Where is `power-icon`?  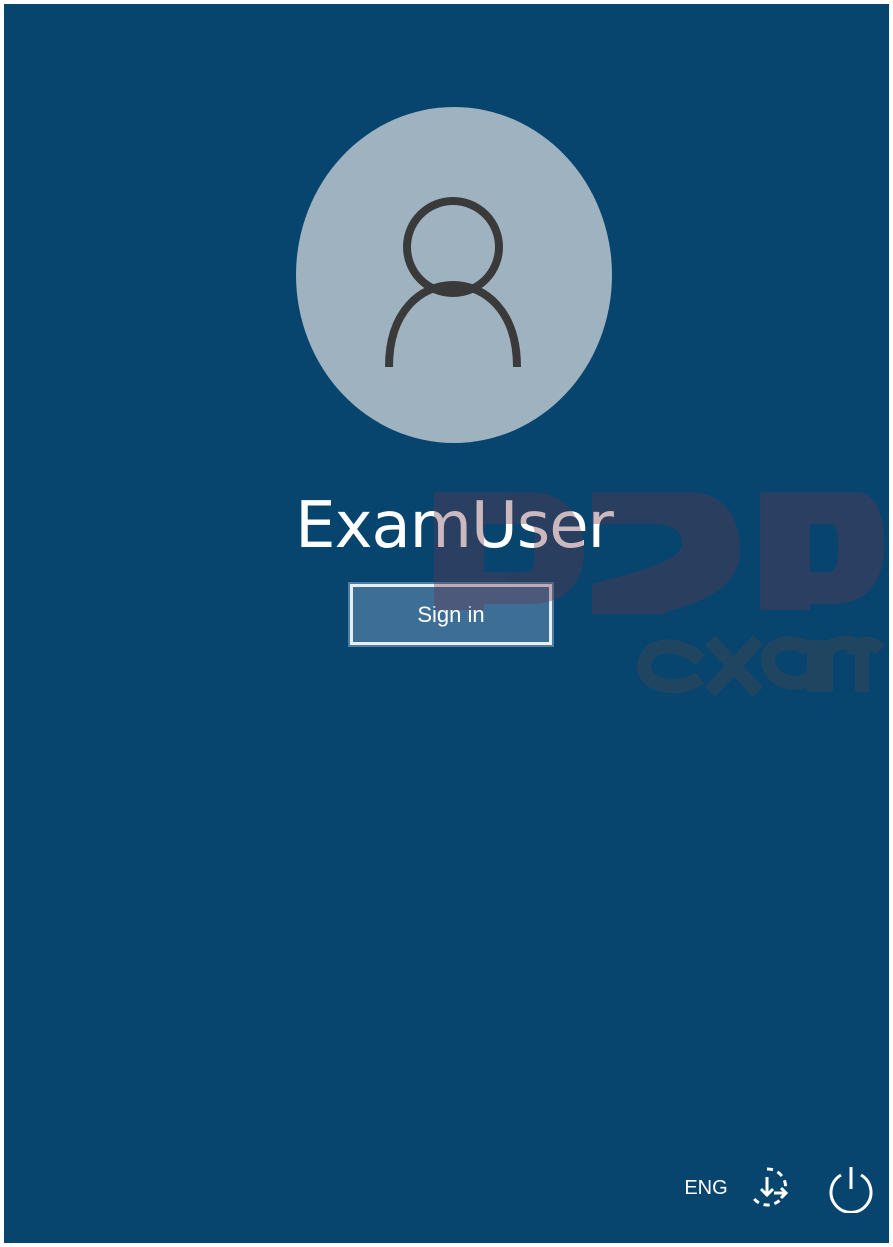
power-icon is located at coordinates (851, 1187).